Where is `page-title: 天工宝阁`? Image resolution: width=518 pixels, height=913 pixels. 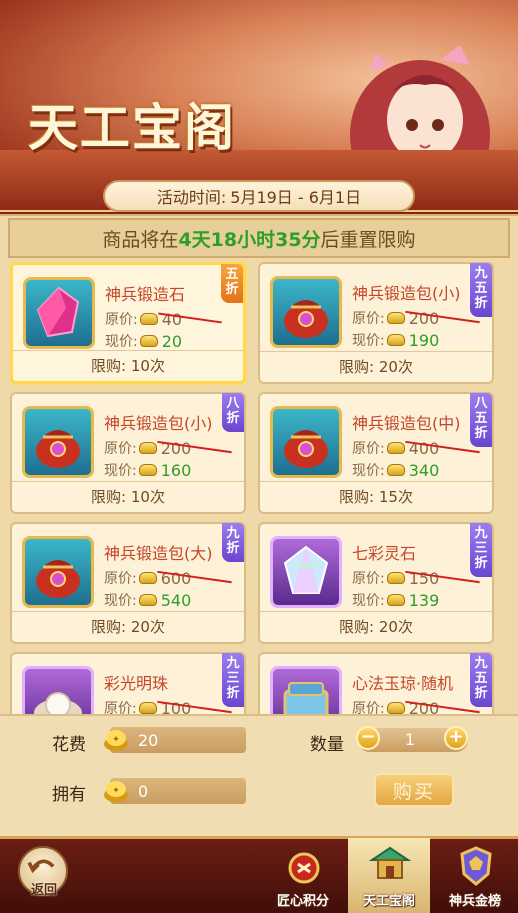 page-title: 天工宝阁 is located at coordinates (132, 127).